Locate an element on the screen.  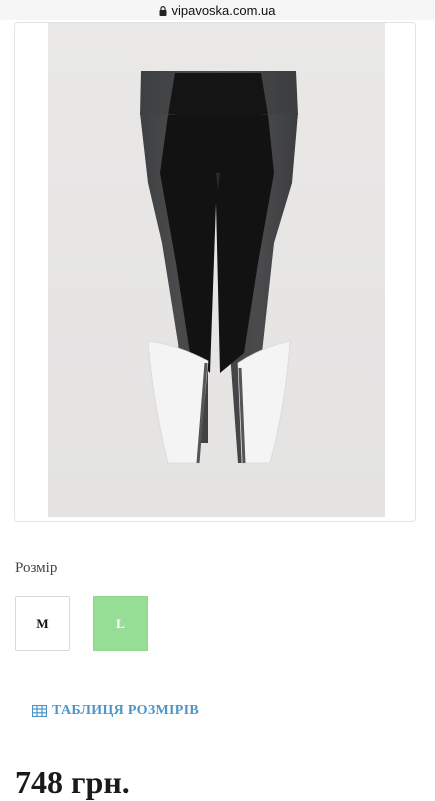
size-table-link: ТАБЛИЦЯ РОЗМІРІВ is located at coordinates (115, 711).